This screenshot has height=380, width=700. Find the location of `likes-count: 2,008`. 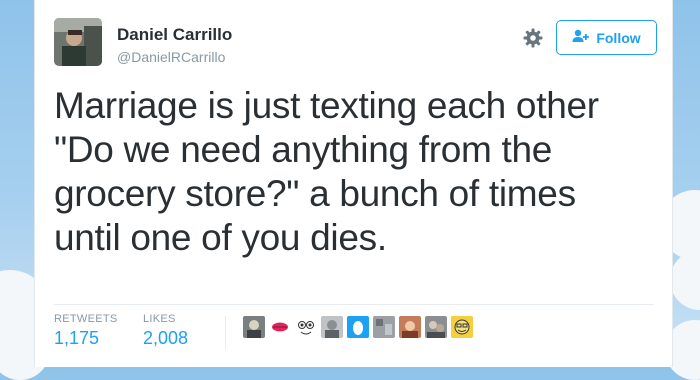

likes-count: 2,008 is located at coordinates (165, 338).